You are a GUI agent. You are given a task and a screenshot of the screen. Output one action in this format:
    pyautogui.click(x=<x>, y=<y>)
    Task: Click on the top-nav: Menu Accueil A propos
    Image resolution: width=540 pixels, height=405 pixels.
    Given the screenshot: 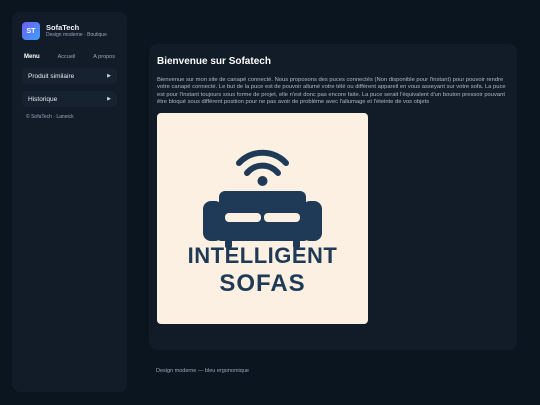 What is the action you would take?
    pyautogui.click(x=69, y=57)
    